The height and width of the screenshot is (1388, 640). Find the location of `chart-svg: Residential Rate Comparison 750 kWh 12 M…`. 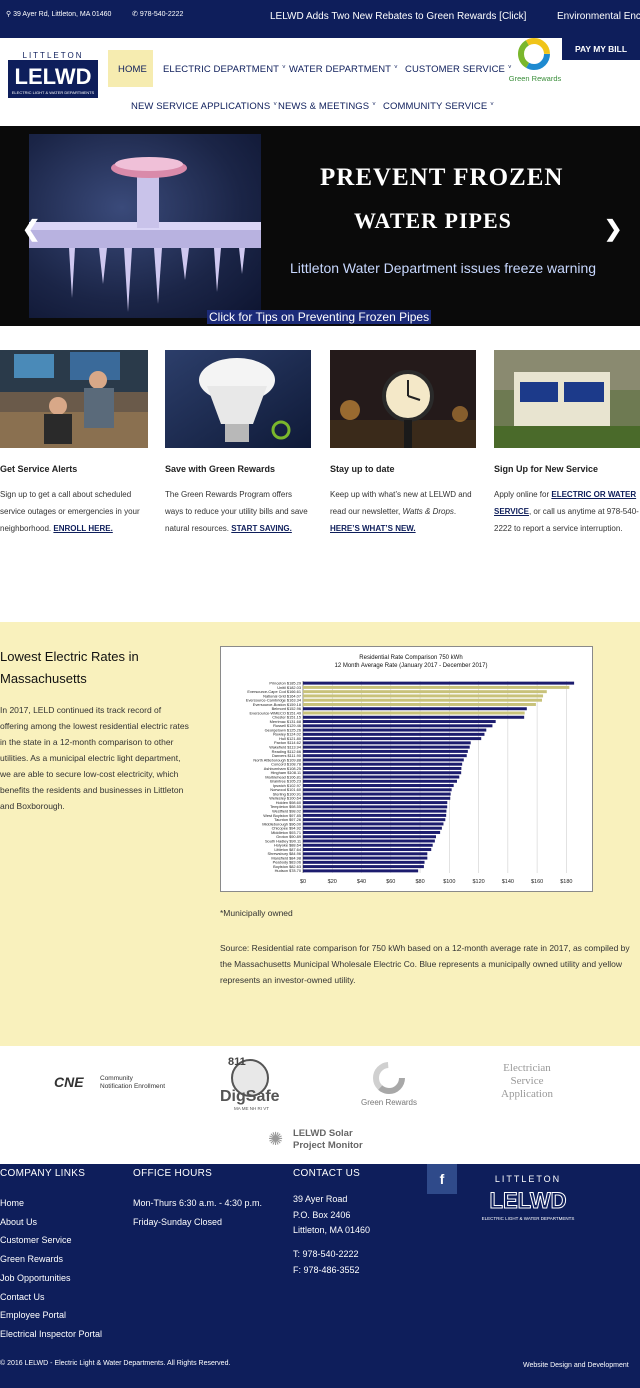

chart-svg: Residential Rate Comparison 750 kWh 12 M… is located at coordinates (410, 770).